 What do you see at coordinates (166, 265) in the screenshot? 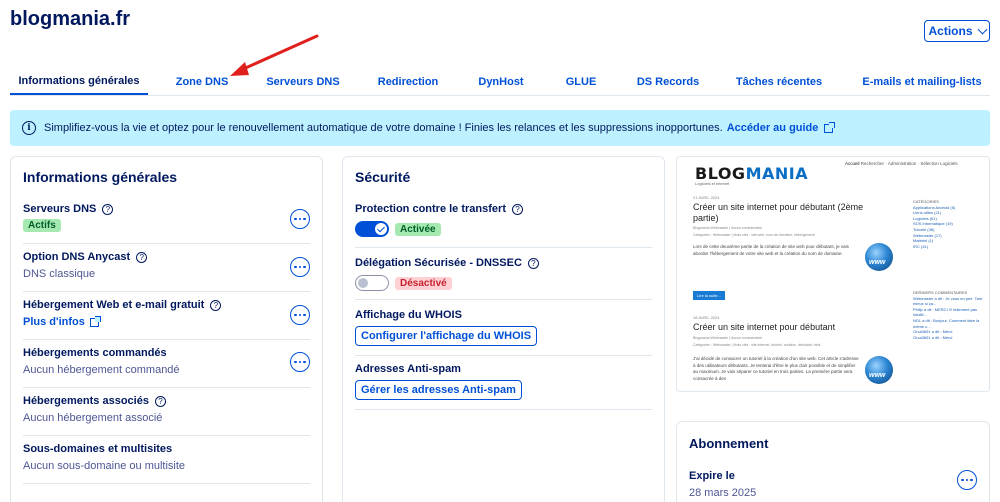
I see `anycast-row: Option DNS Anycast? DNS classique` at bounding box center [166, 265].